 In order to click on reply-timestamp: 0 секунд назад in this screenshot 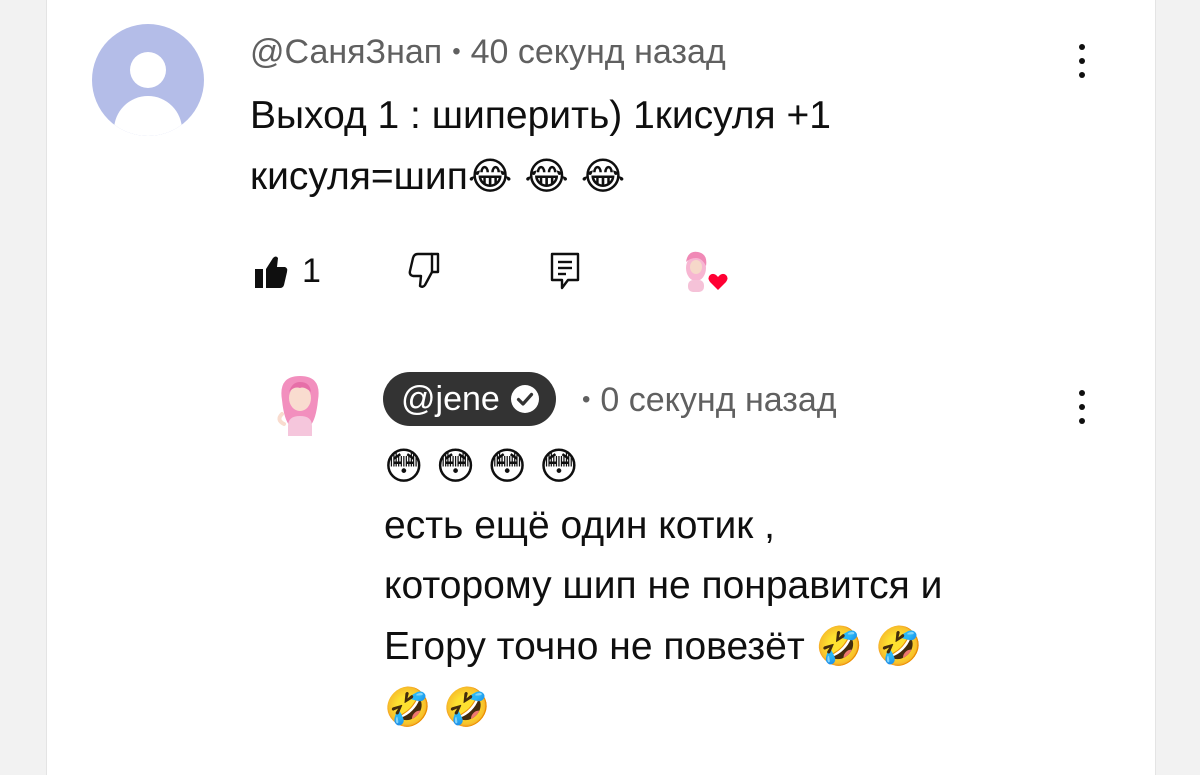, I will do `click(718, 400)`.